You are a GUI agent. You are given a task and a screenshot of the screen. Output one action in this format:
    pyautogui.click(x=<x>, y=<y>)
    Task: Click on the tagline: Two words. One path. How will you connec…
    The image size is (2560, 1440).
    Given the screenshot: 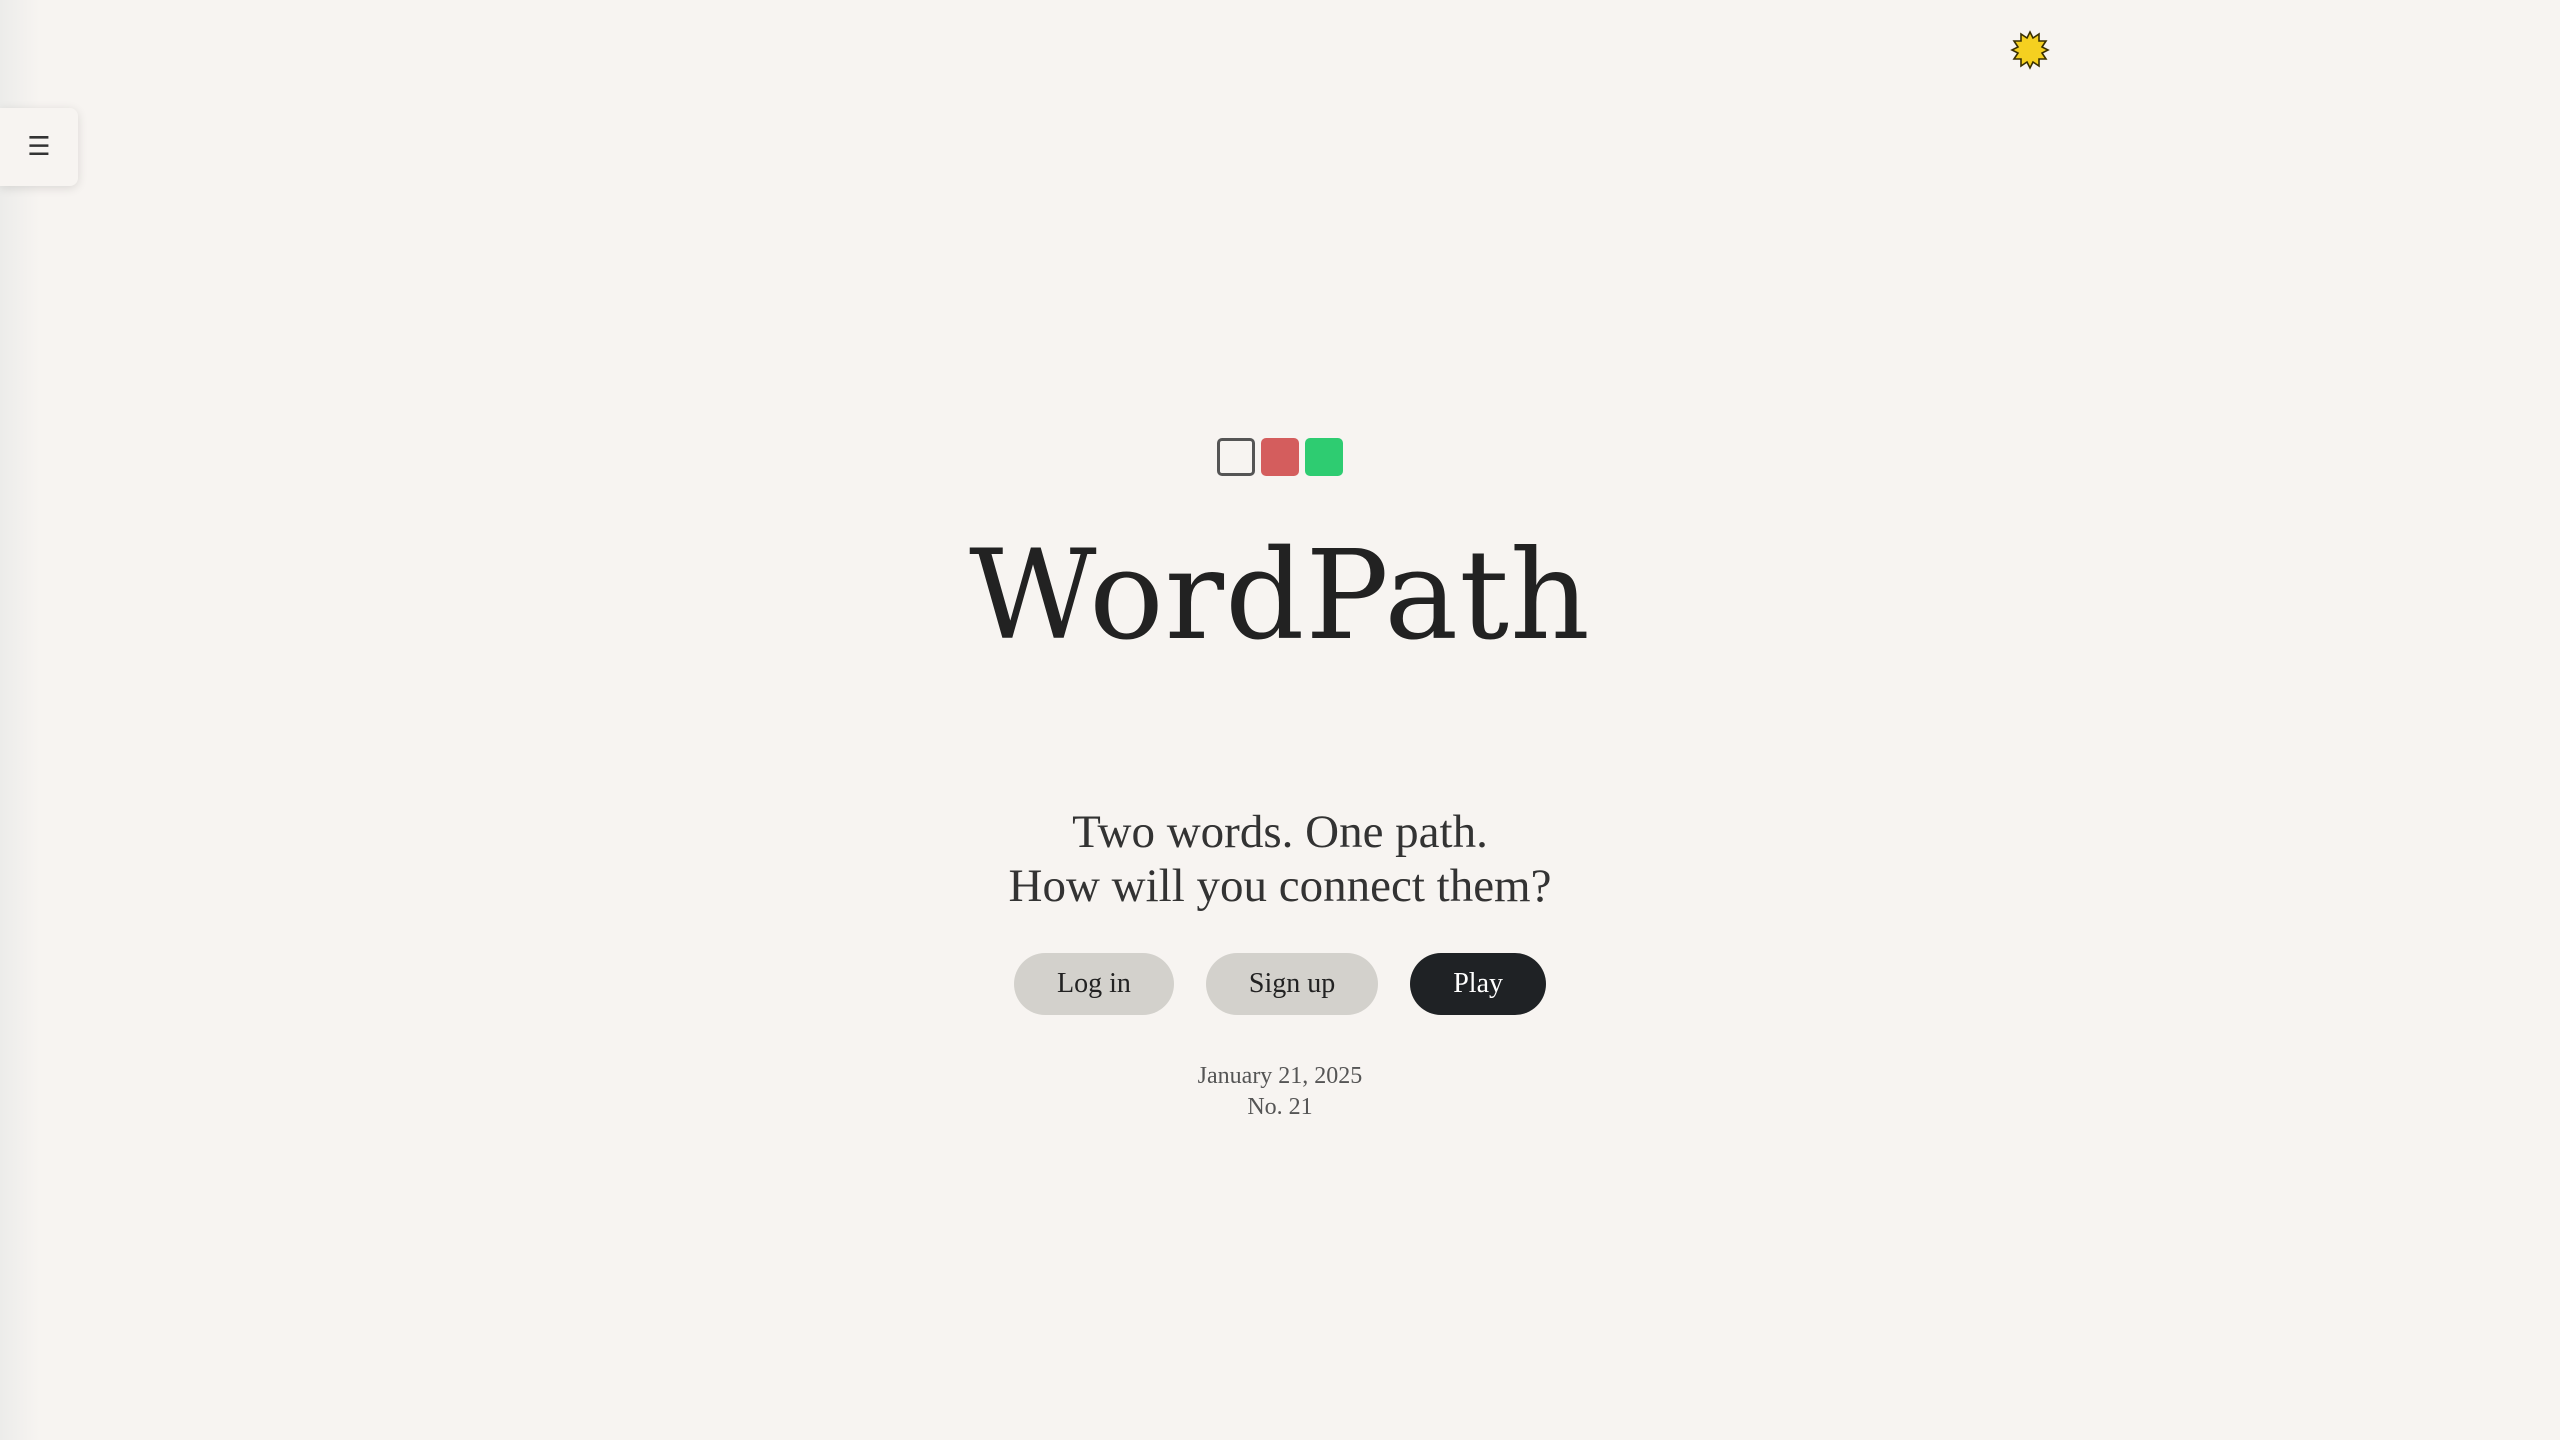 What is the action you would take?
    pyautogui.click(x=1280, y=859)
    